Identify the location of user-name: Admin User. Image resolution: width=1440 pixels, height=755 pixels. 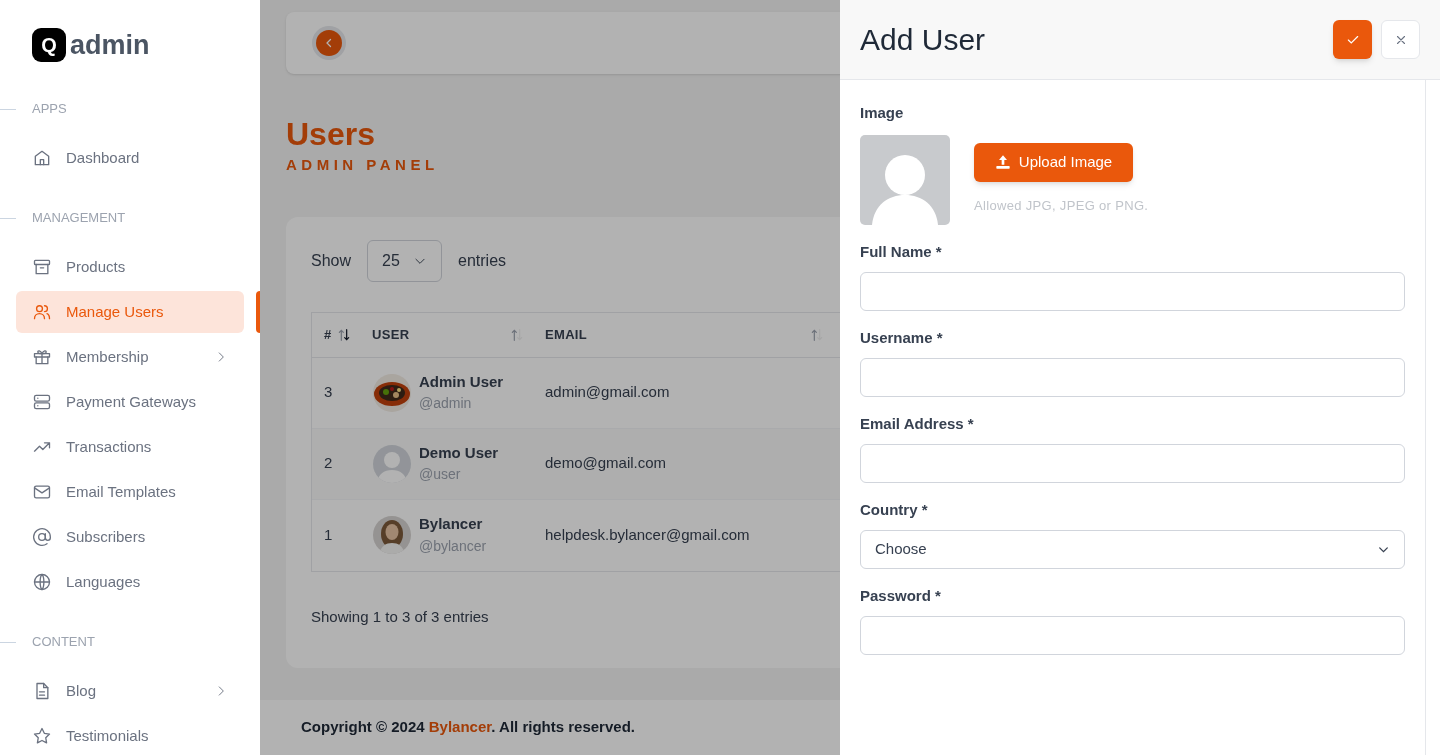
(461, 381).